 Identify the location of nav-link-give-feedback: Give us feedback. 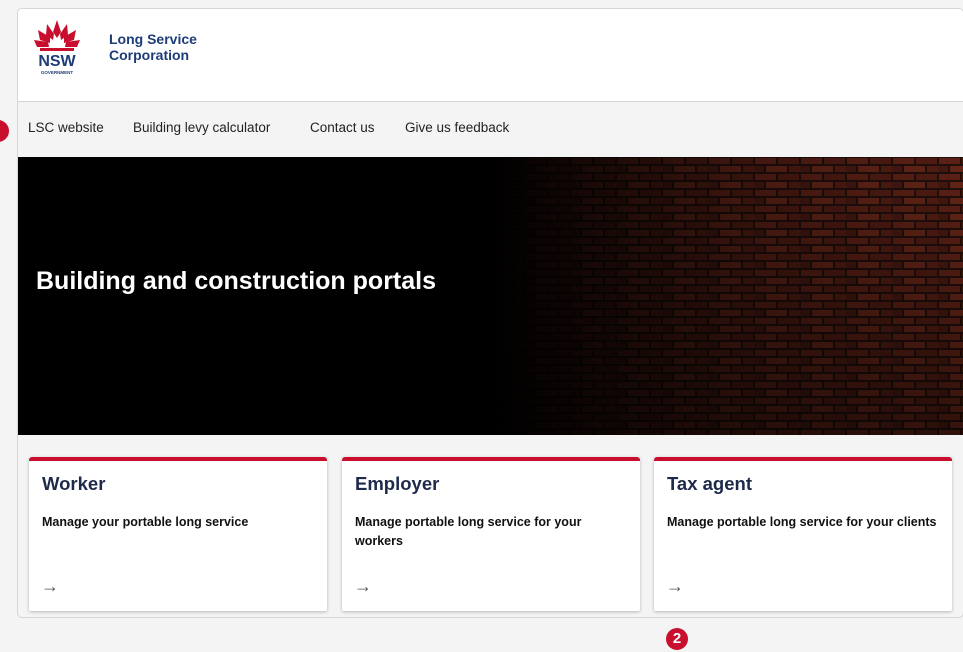
(457, 127).